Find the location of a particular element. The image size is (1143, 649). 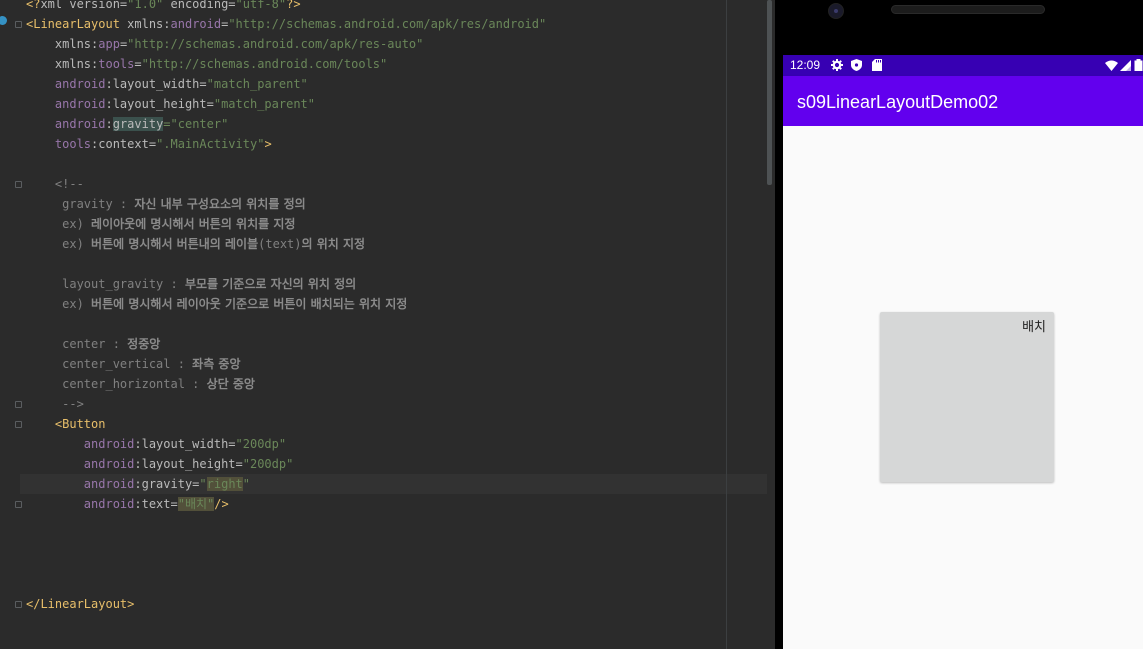

code-token: center_vertical : is located at coordinates (109, 364).